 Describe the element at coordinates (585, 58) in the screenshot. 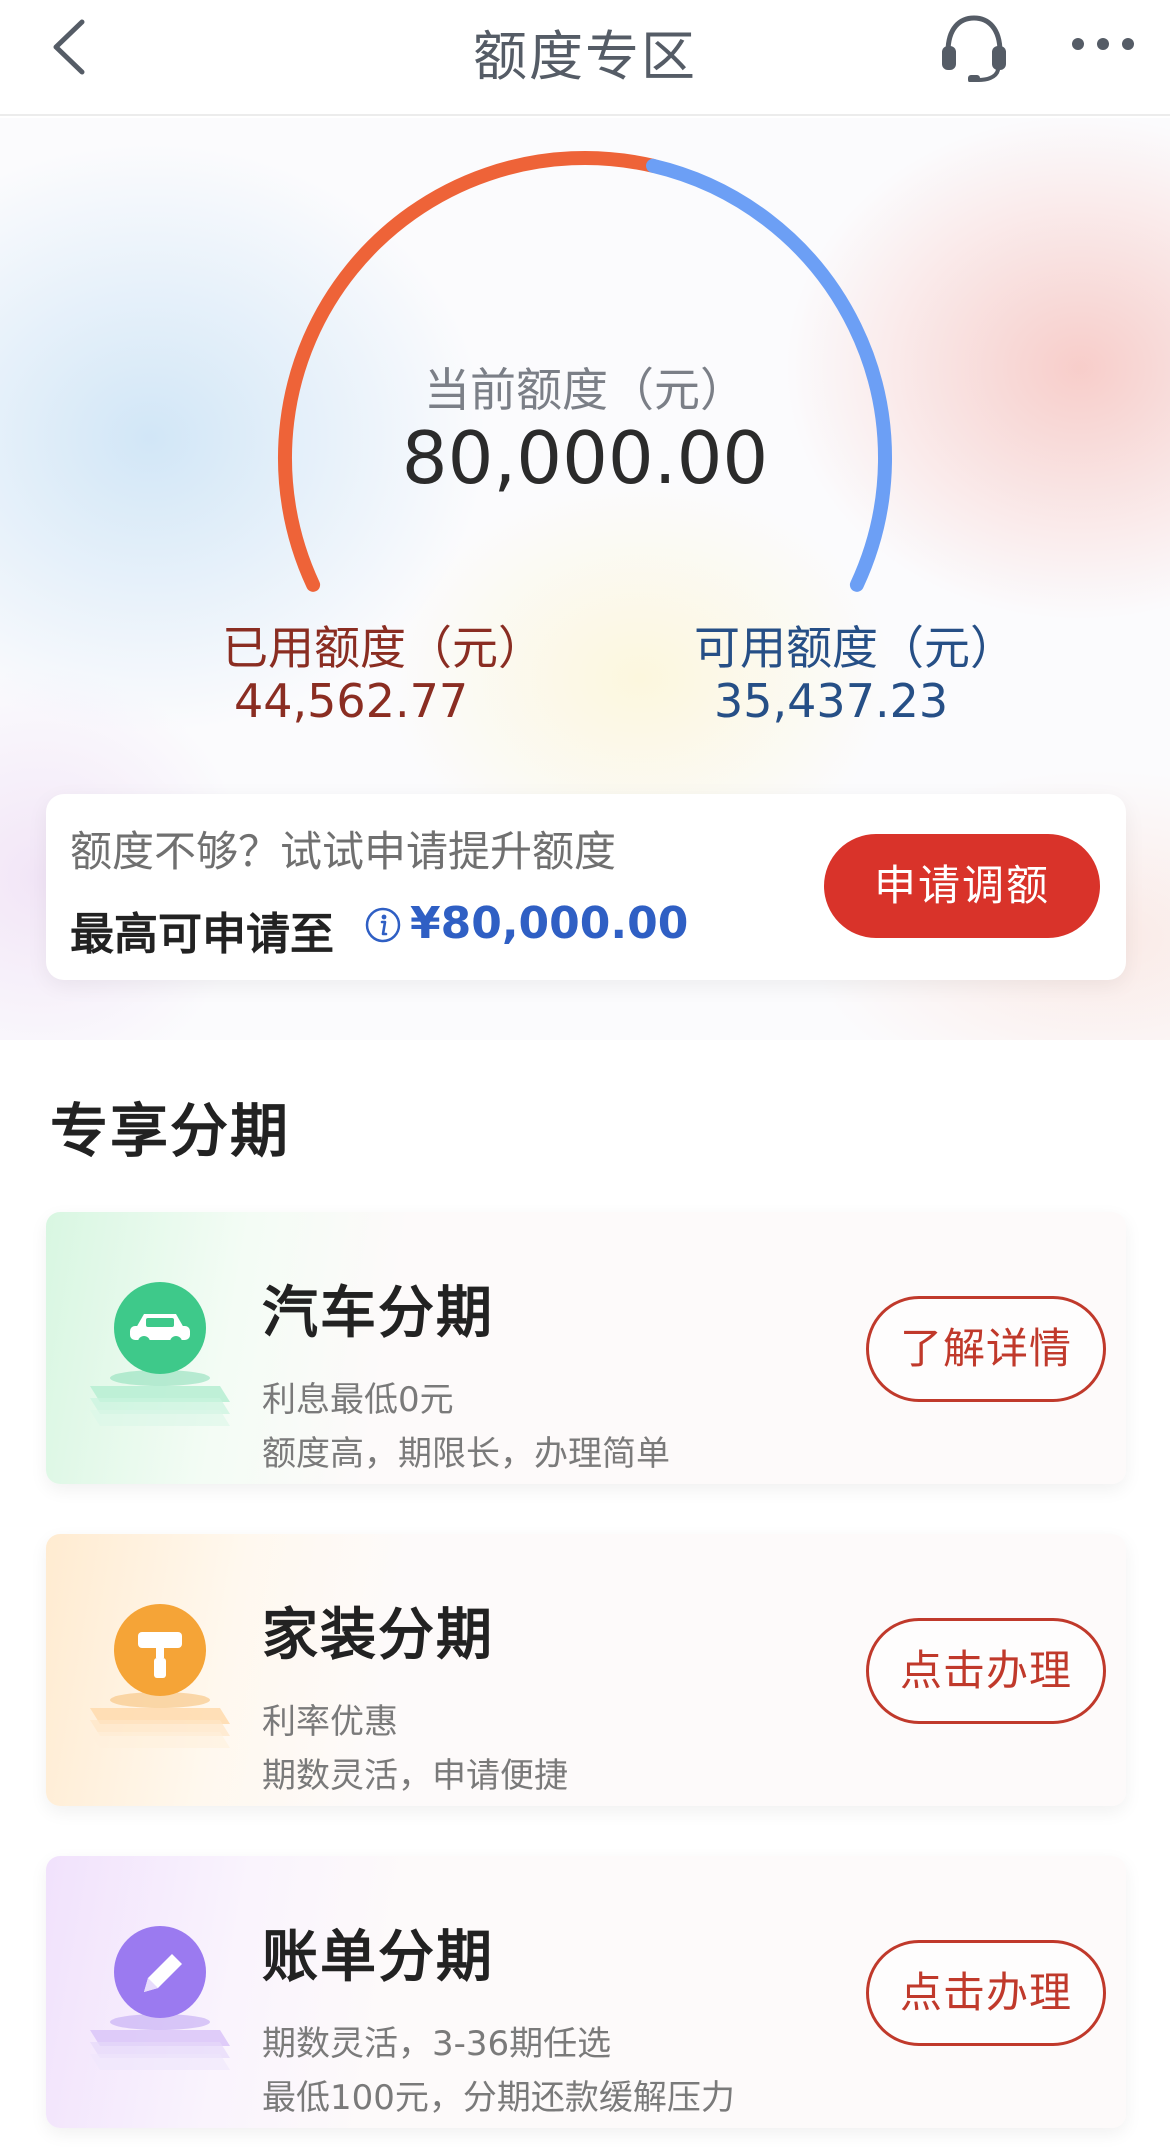

I see `nav-bar: 额度专区` at that location.